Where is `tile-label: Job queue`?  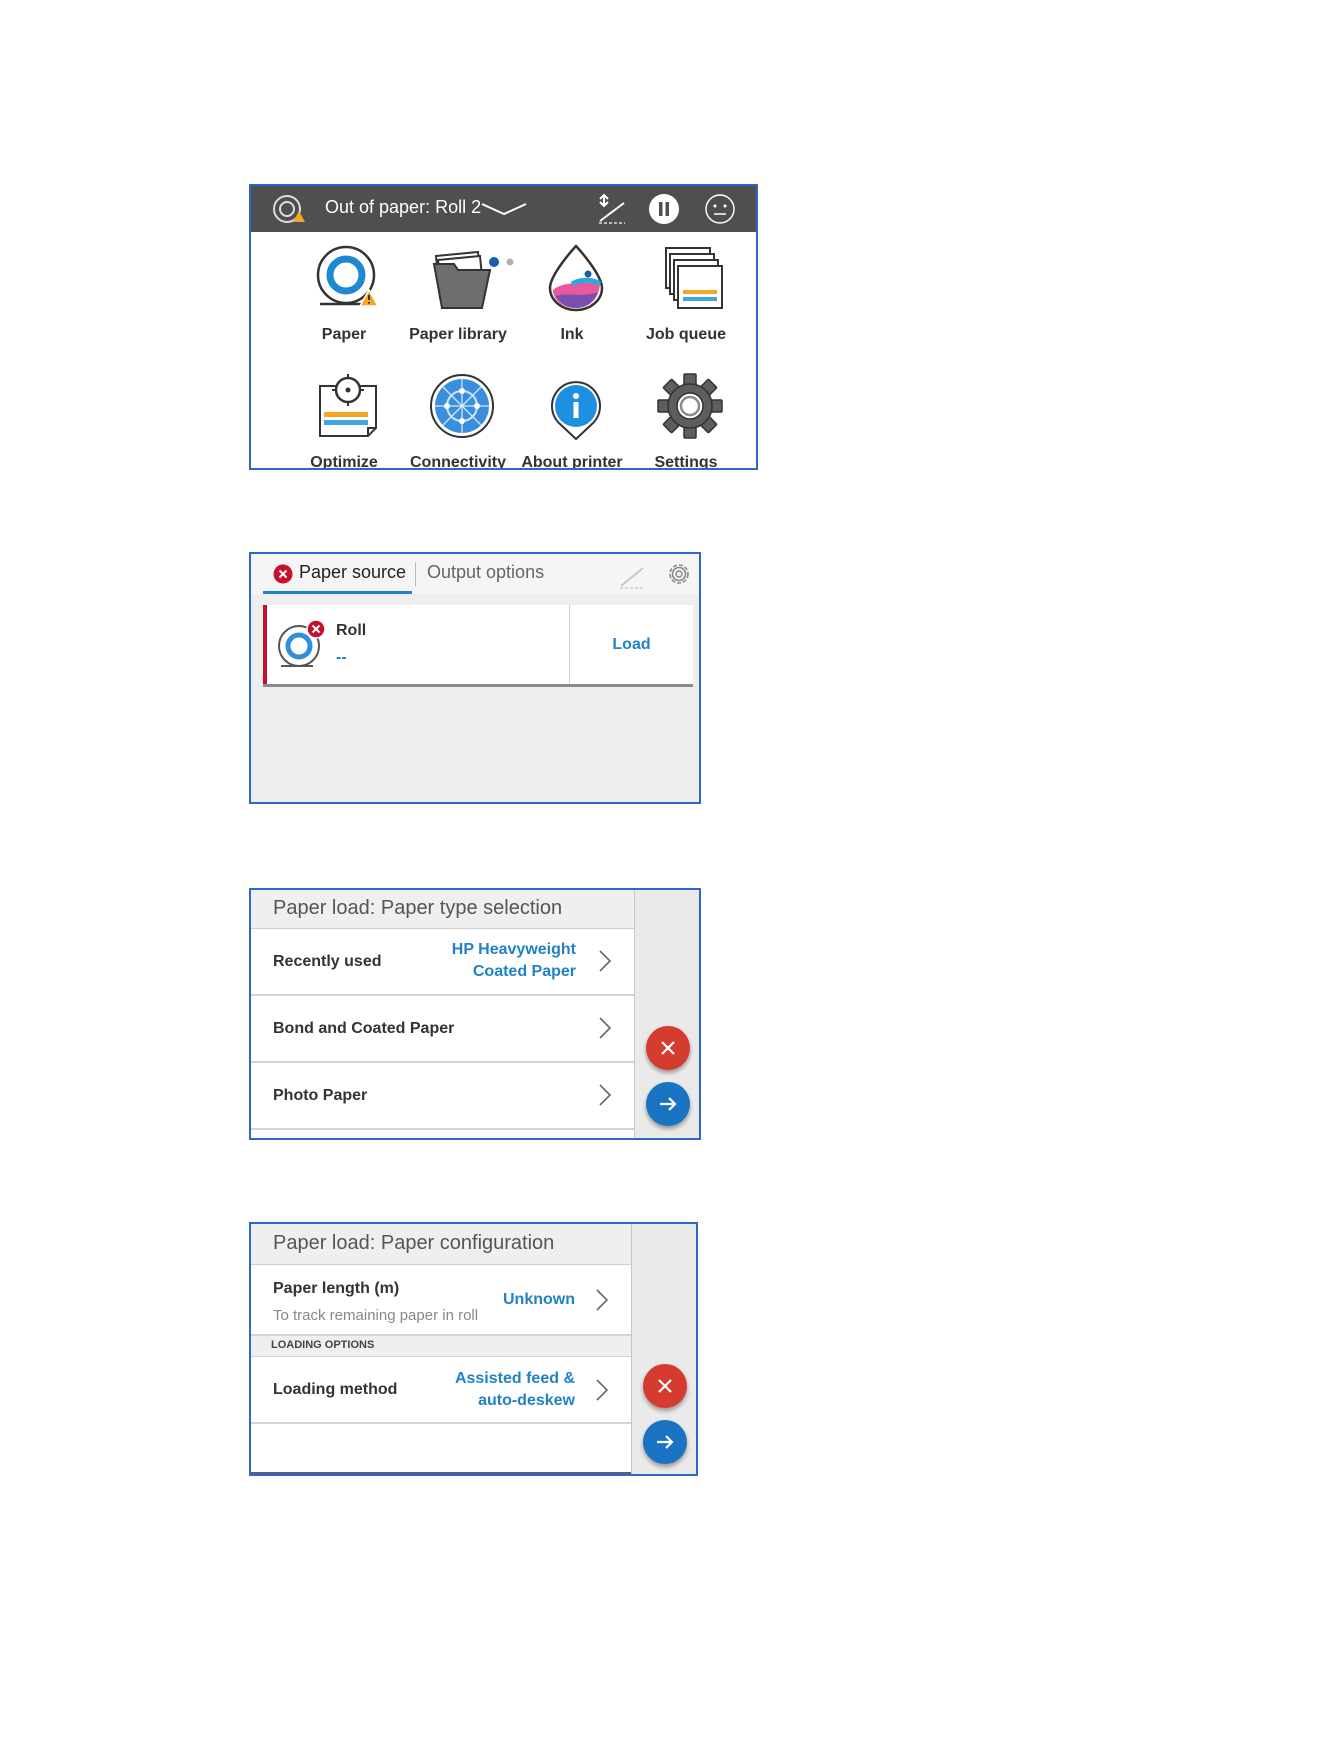
tile-label: Job queue is located at coordinates (685, 334).